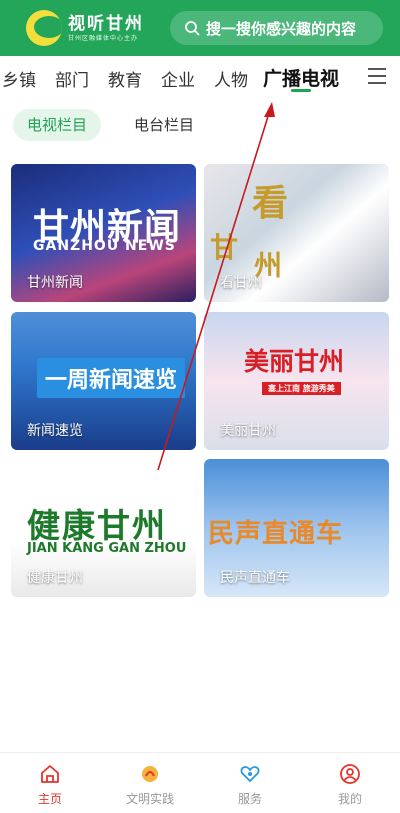 The height and width of the screenshot is (813, 400). What do you see at coordinates (276, 534) in the screenshot?
I see `card-art-title: 民声直通车` at bounding box center [276, 534].